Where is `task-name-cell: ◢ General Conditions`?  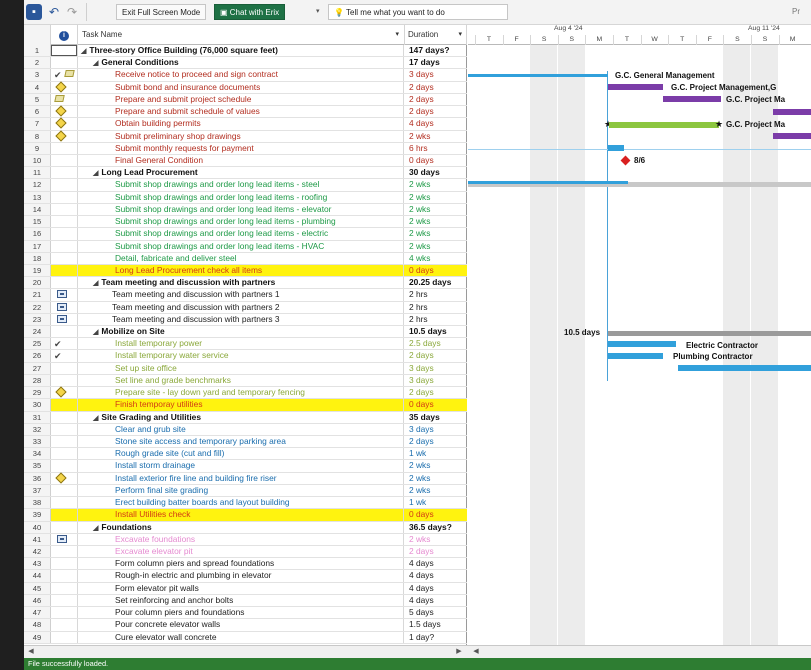 task-name-cell: ◢ General Conditions is located at coordinates (241, 63).